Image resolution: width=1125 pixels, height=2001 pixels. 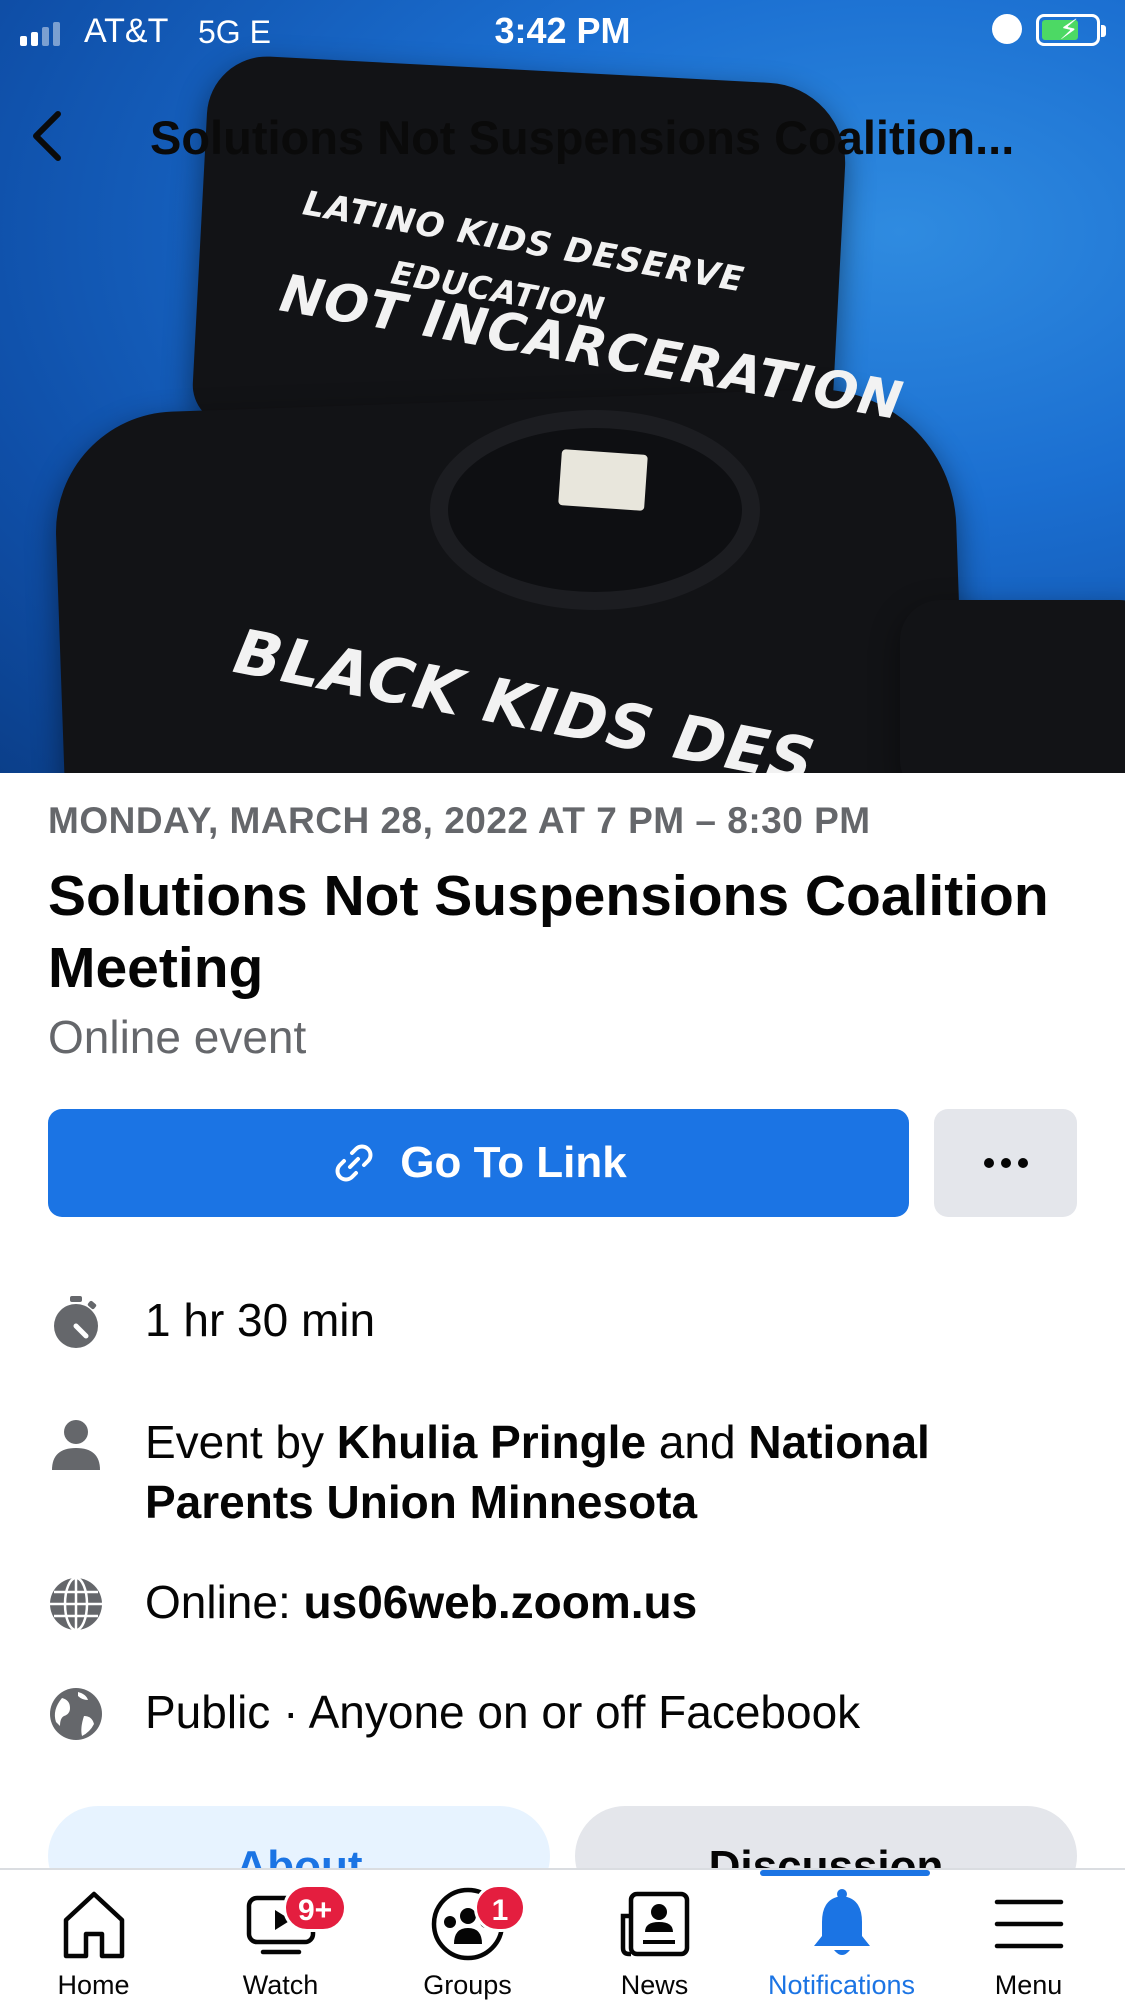 What do you see at coordinates (501, 1602) in the screenshot?
I see `online-link: us06web.zoom.us` at bounding box center [501, 1602].